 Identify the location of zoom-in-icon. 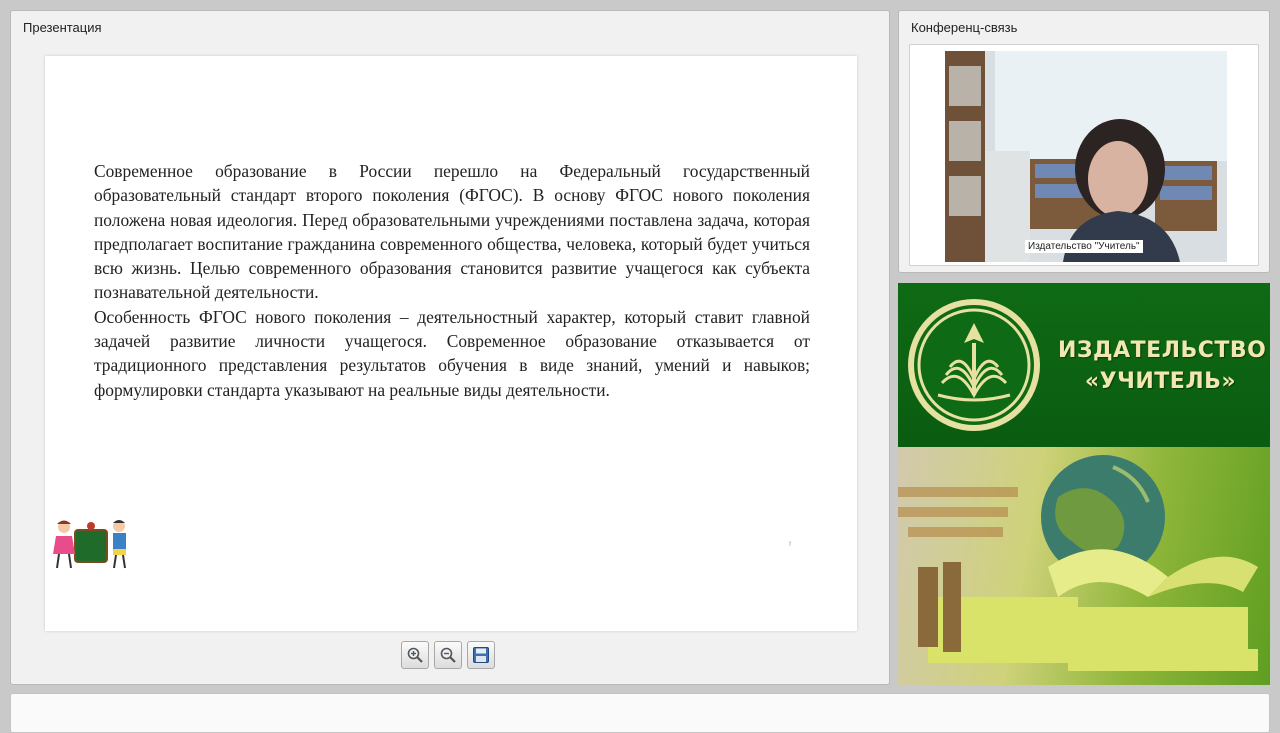
(415, 655).